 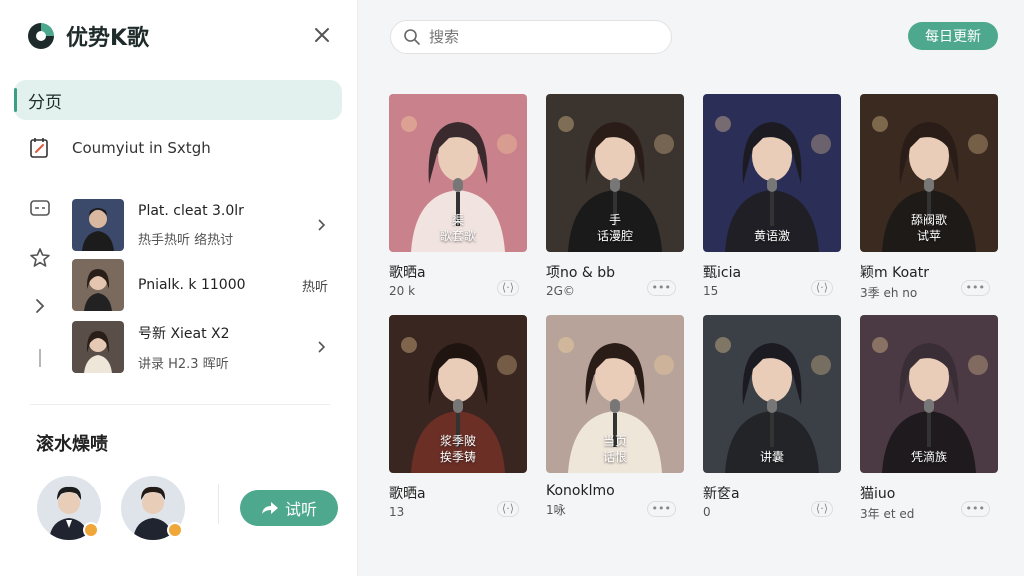 I want to click on search-input, so click(x=539, y=37).